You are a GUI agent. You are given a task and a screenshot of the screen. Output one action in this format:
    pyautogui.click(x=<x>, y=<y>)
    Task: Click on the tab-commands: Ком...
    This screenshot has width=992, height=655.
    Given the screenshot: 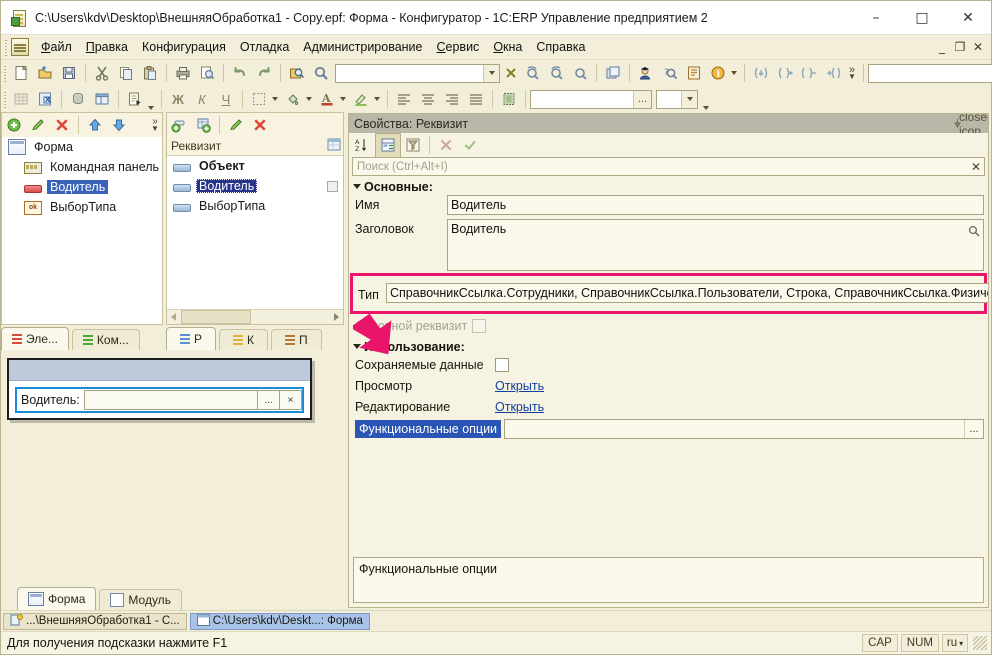 What is the action you would take?
    pyautogui.click(x=105, y=339)
    